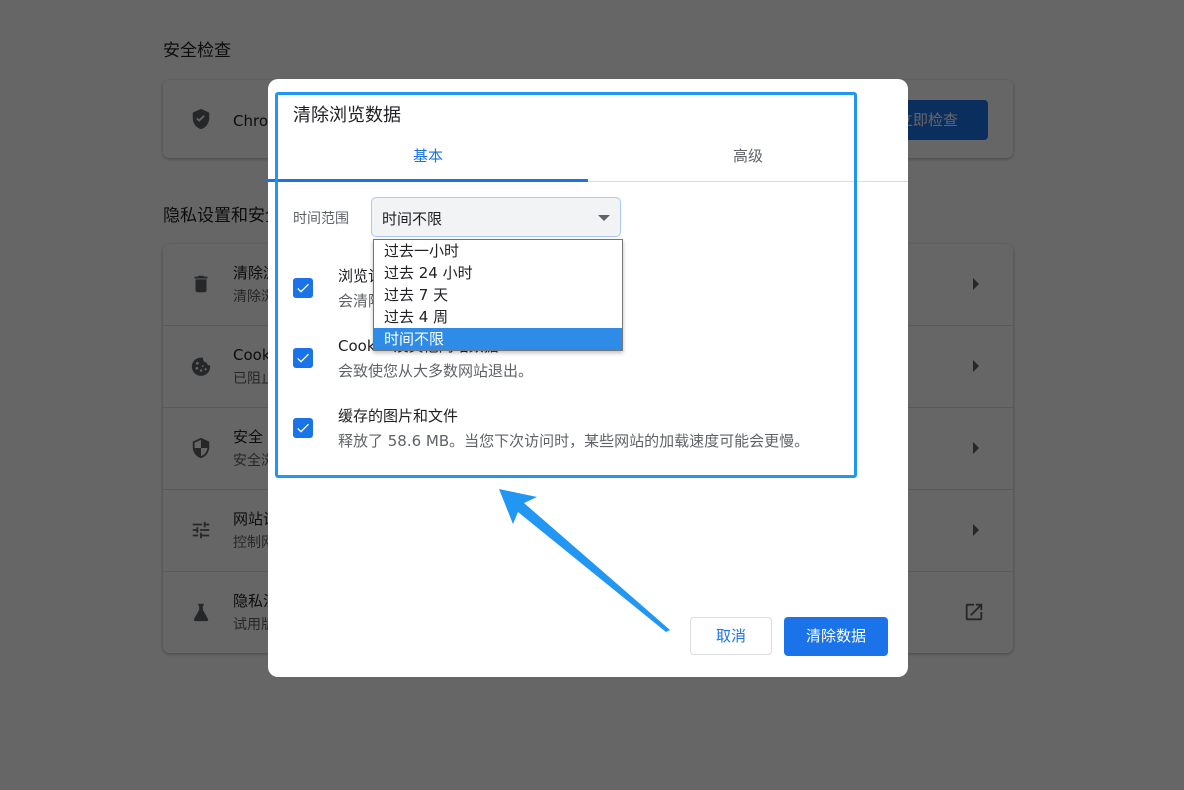 The image size is (1184, 790). I want to click on cancel-button: 取消, so click(731, 636).